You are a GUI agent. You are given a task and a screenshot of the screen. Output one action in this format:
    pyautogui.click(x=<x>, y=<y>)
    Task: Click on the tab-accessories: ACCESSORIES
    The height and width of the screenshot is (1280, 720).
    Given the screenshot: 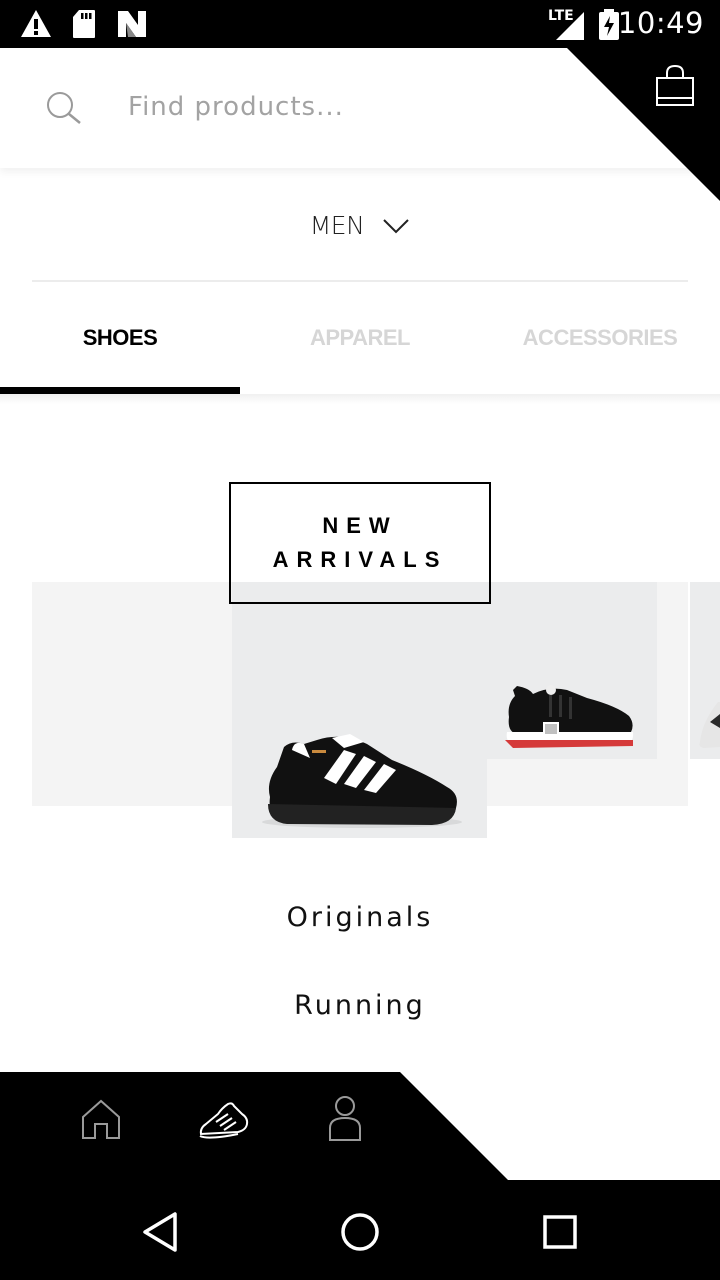 What is the action you would take?
    pyautogui.click(x=600, y=338)
    